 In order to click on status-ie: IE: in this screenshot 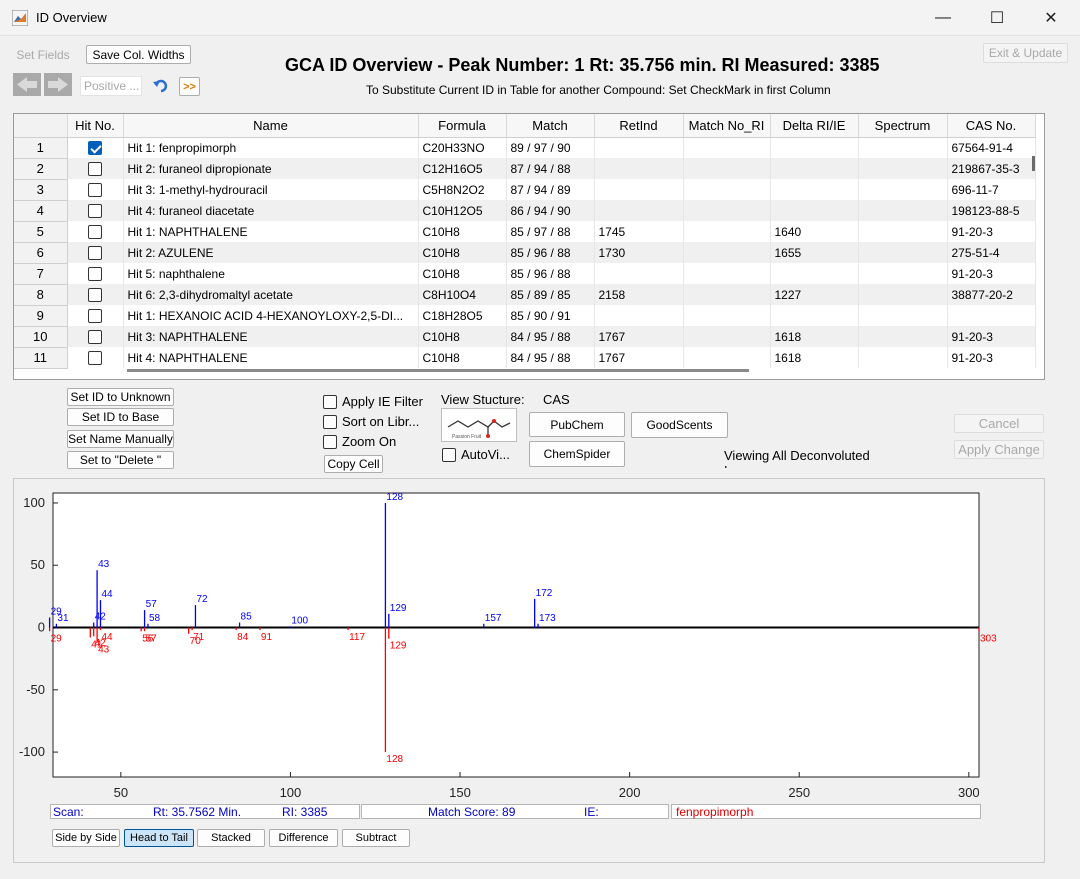, I will do `click(591, 812)`.